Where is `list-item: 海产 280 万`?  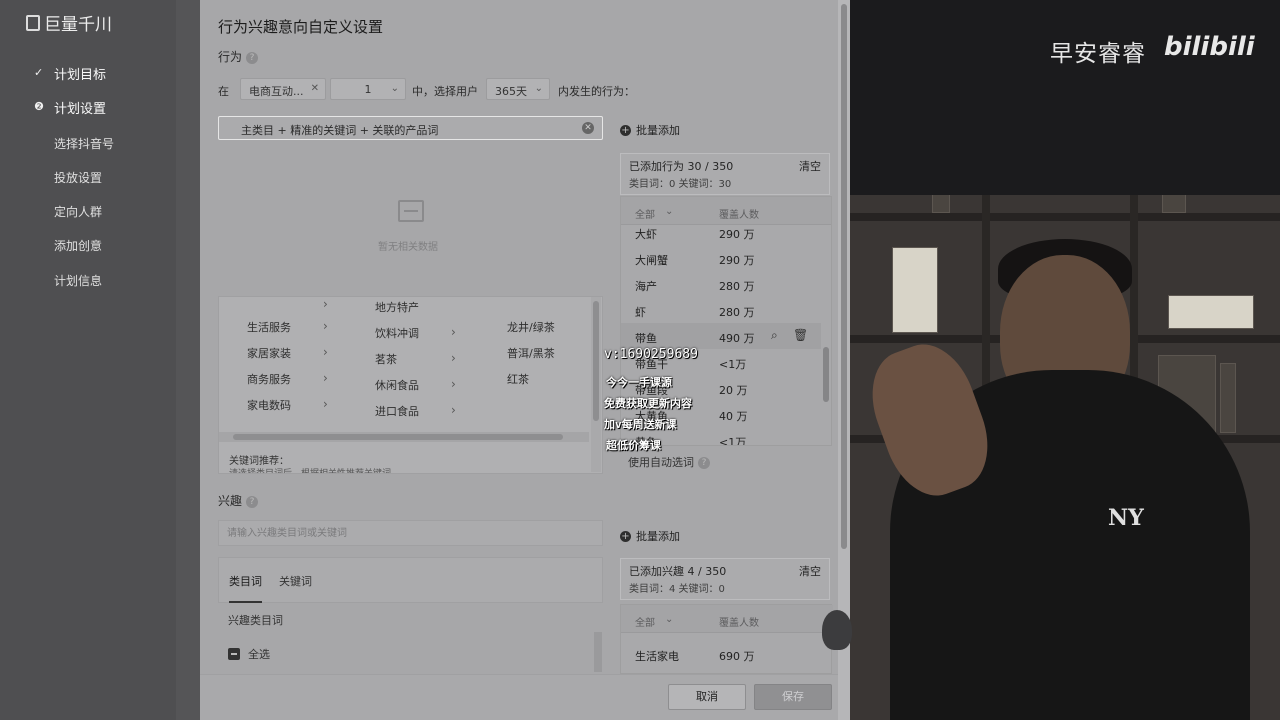
list-item: 海产 280 万 is located at coordinates (721, 284).